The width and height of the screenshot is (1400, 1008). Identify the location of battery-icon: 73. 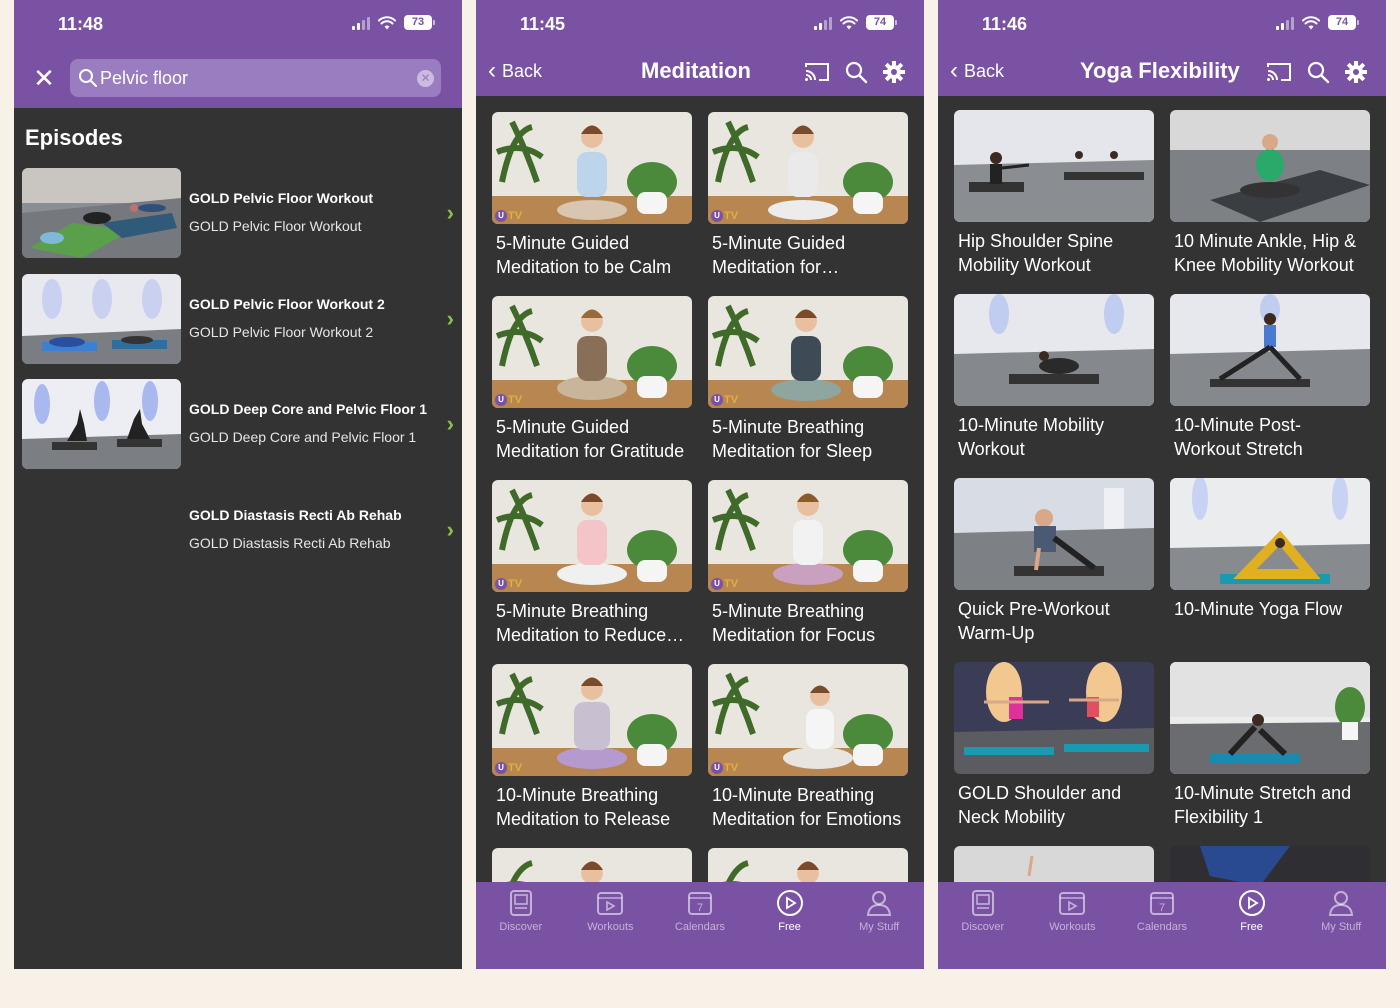
(419, 22).